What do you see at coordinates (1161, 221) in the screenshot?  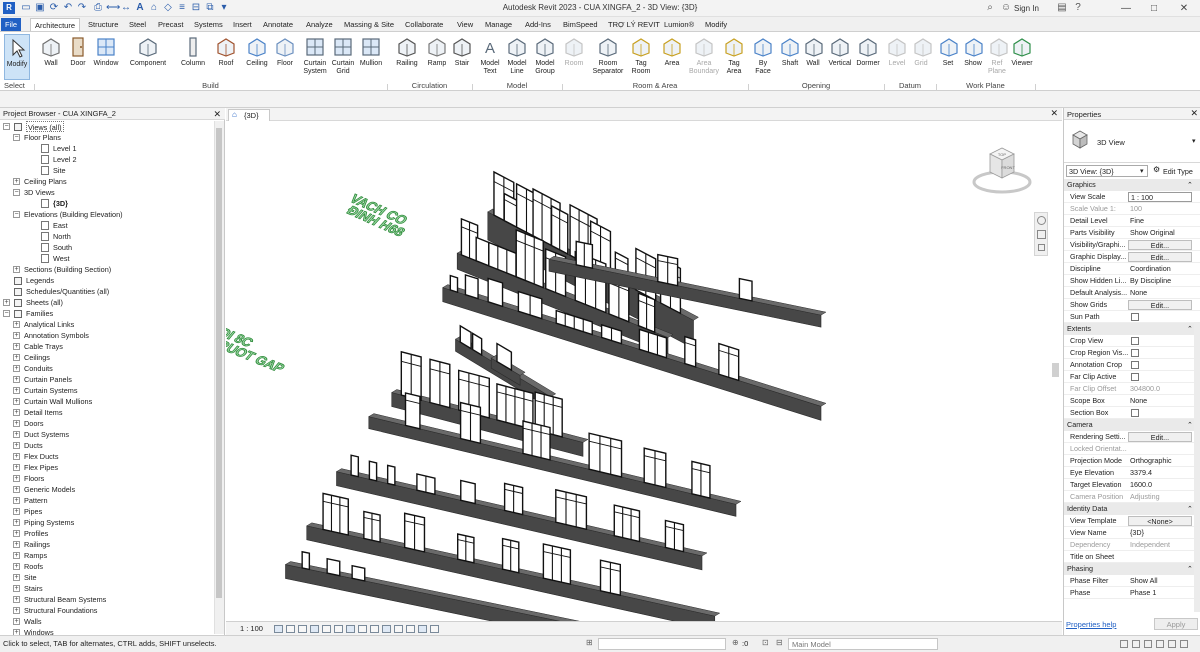 I see `property-value: Fine` at bounding box center [1161, 221].